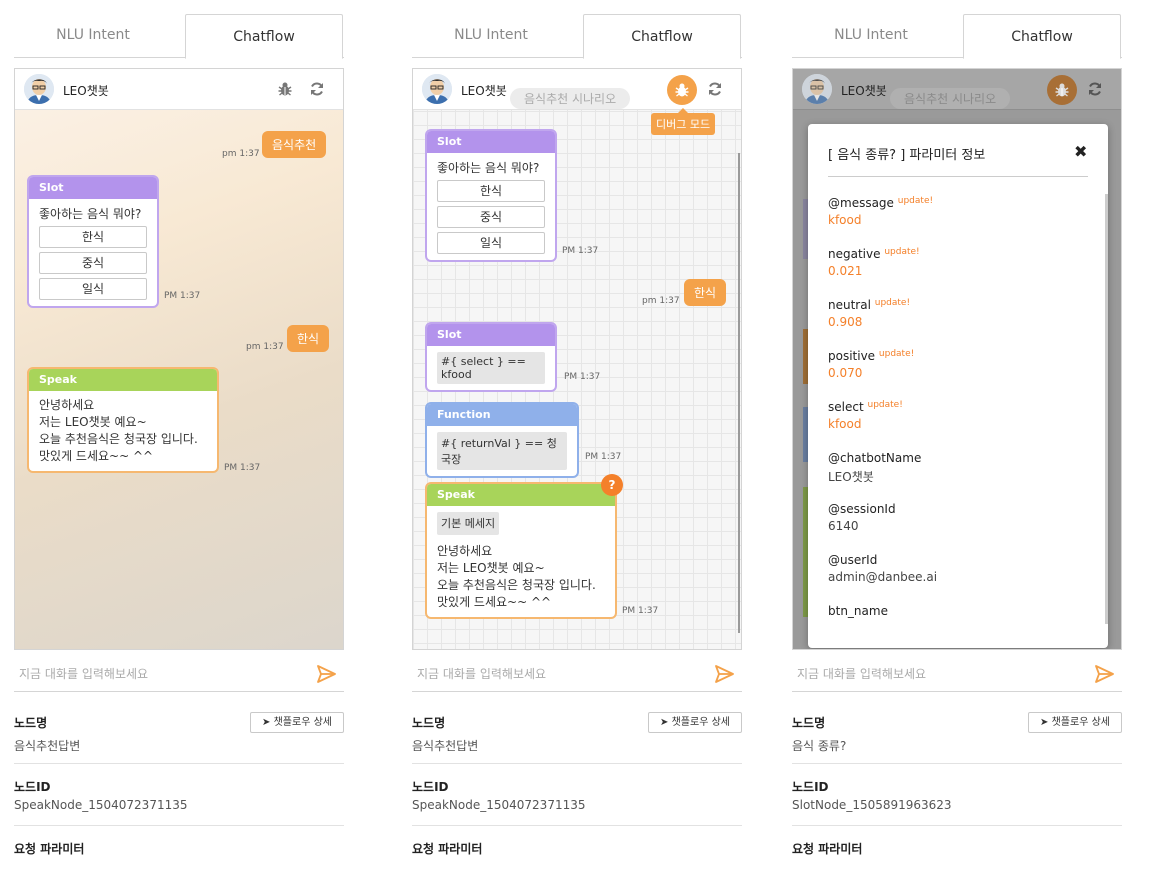 The width and height of the screenshot is (1152, 887). Describe the element at coordinates (845, 373) in the screenshot. I see `parameter-value: 0.070` at that location.